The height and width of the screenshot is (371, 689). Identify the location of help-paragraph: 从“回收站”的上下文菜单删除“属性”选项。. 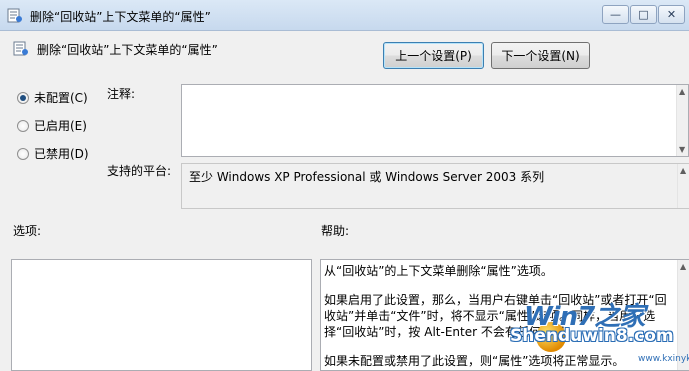
(438, 271).